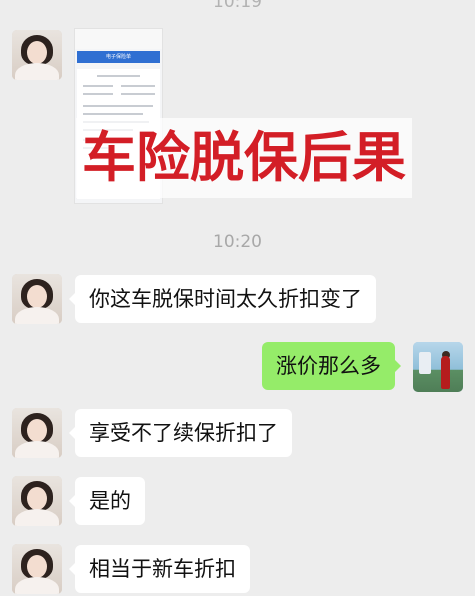 The image size is (475, 596). What do you see at coordinates (118, 57) in the screenshot?
I see `image-message-header: 电子保险单` at bounding box center [118, 57].